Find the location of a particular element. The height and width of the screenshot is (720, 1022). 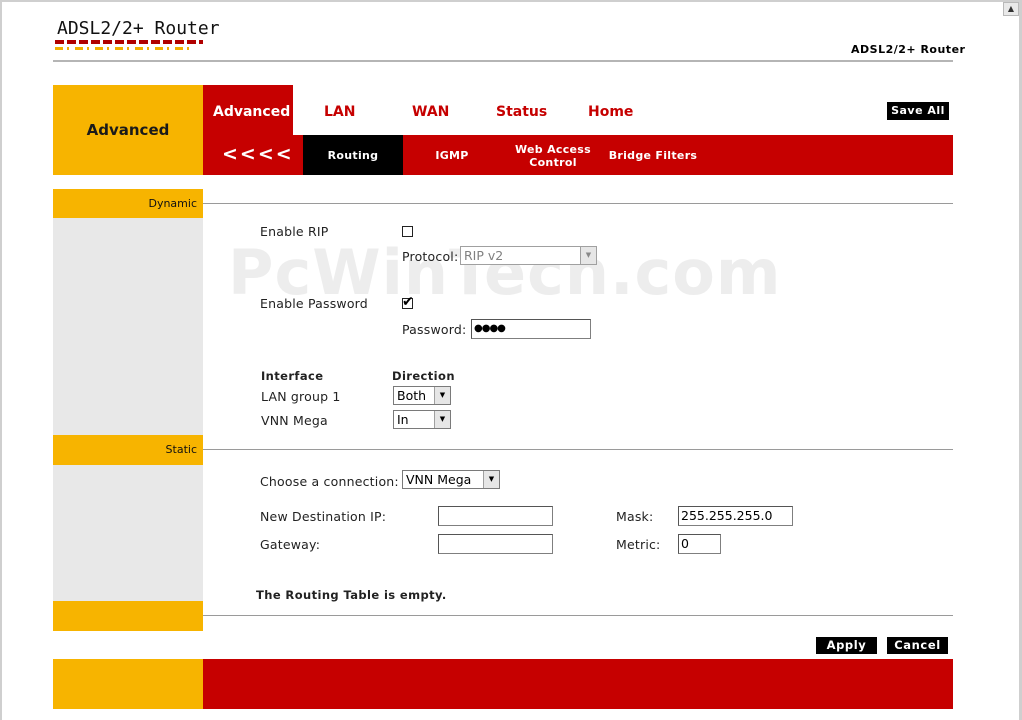

dest-ip-label: New Destination IP: is located at coordinates (323, 516).